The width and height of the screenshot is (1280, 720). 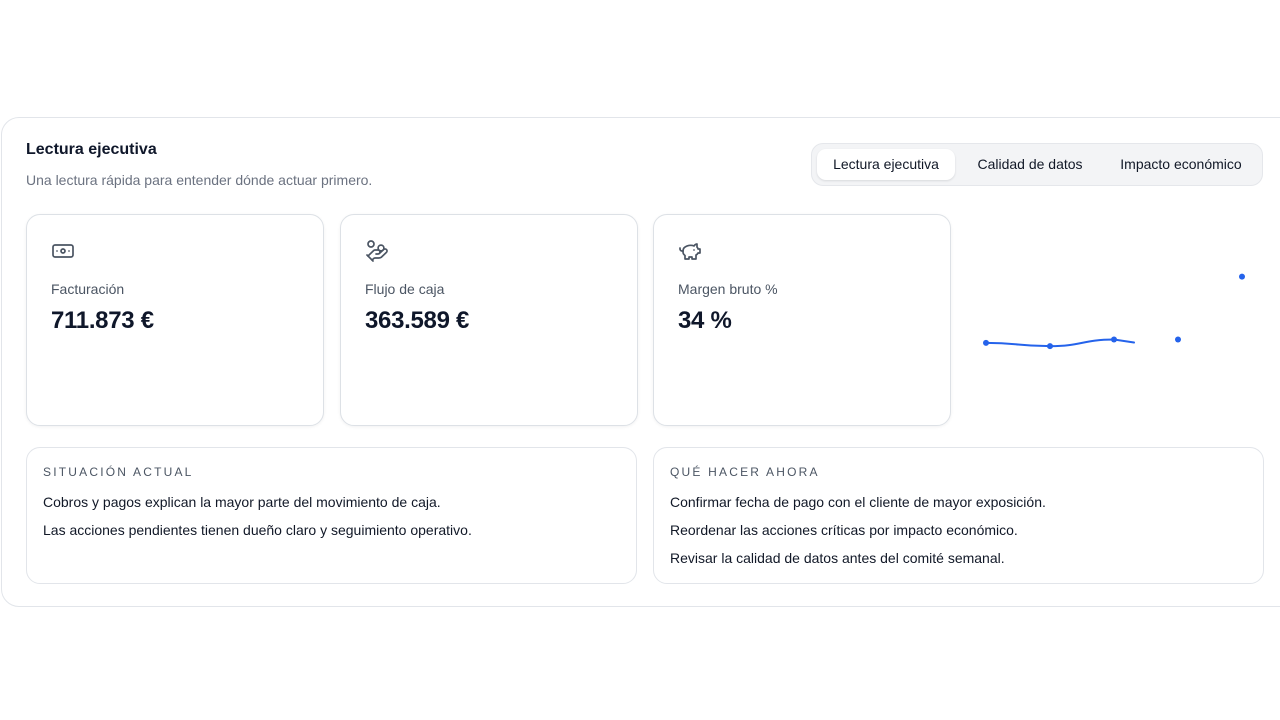 I want to click on kpi-value: 34 %, so click(x=705, y=320).